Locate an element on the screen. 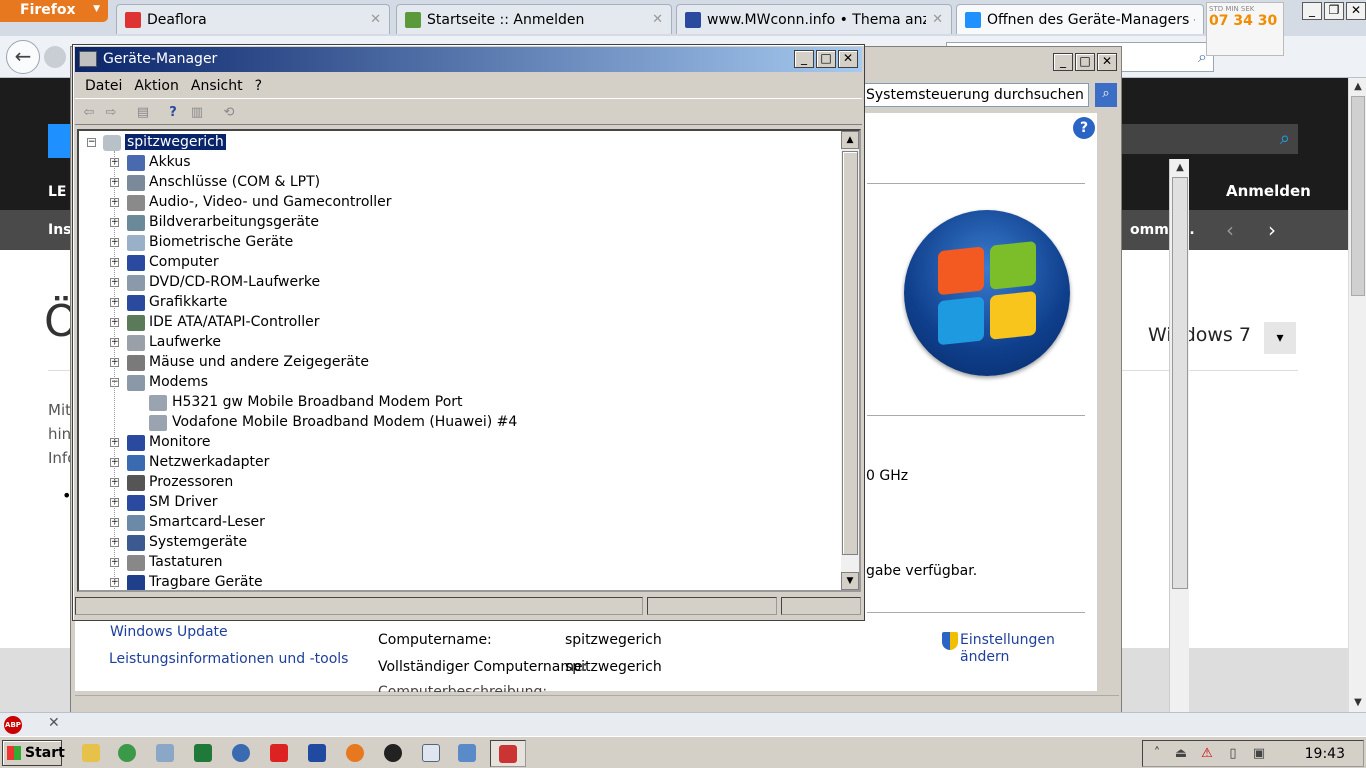 Image resolution: width=1366 pixels, height=768 pixels. os-version-select: Windows 7 is located at coordinates (1199, 335).